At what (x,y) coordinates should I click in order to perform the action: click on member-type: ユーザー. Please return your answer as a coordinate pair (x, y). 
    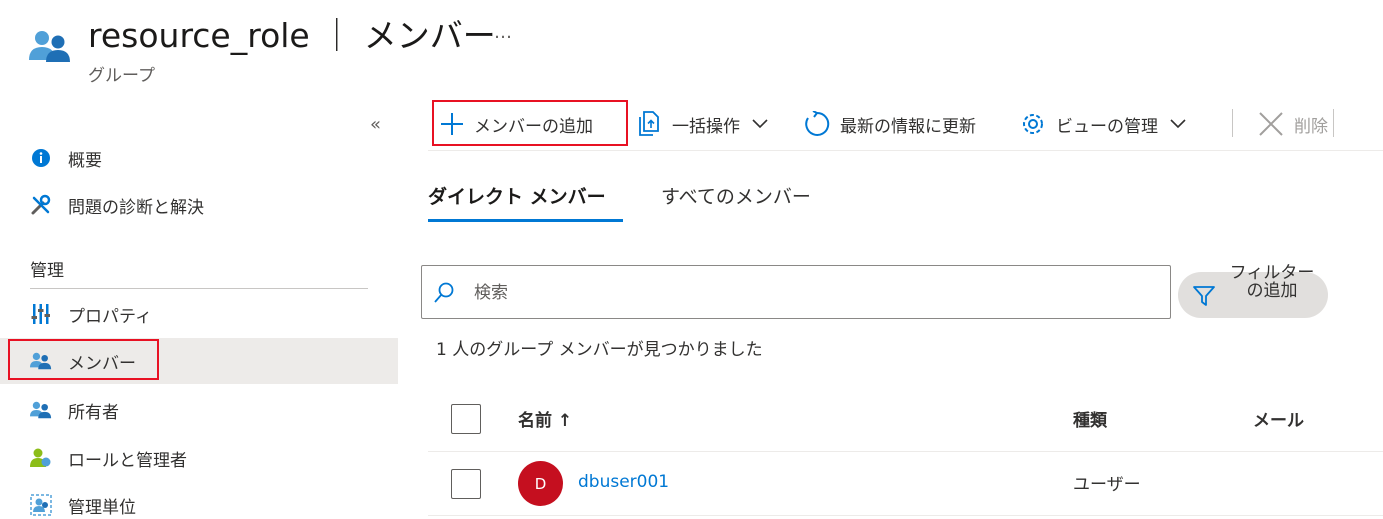
    Looking at the image, I should click on (1107, 485).